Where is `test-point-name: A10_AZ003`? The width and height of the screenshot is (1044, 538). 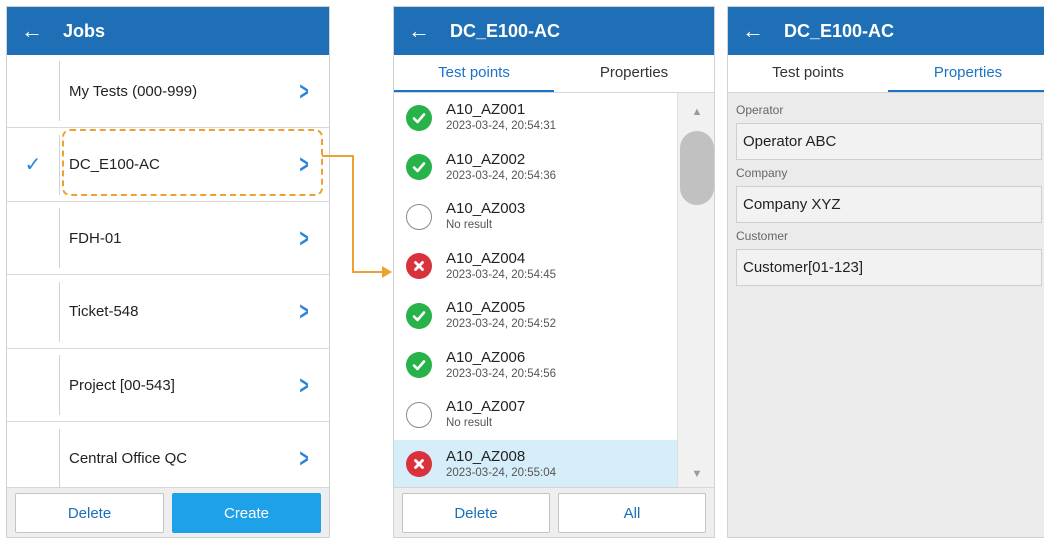 test-point-name: A10_AZ003 is located at coordinates (486, 209).